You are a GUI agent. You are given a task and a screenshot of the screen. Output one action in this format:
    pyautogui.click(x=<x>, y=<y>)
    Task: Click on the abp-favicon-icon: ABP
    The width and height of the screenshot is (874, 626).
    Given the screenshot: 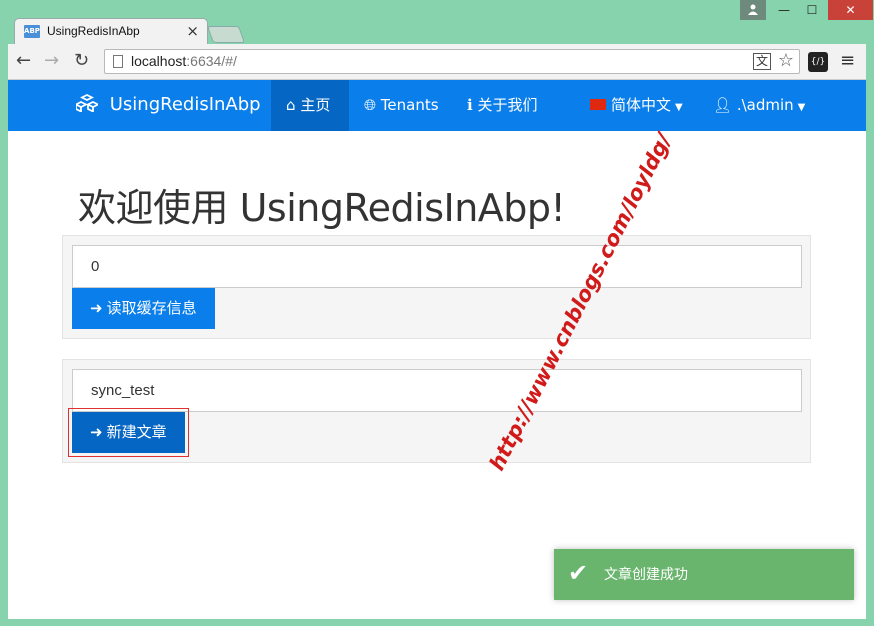 What is the action you would take?
    pyautogui.click(x=32, y=31)
    